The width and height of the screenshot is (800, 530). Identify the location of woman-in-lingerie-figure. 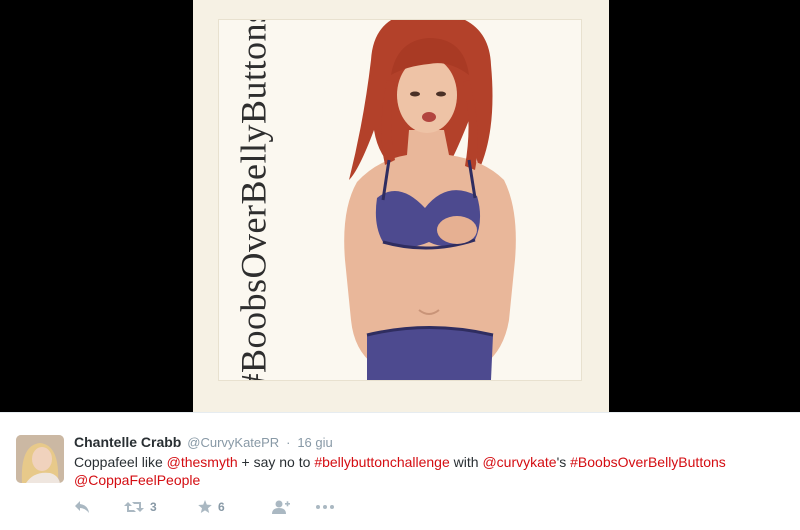
(430, 200).